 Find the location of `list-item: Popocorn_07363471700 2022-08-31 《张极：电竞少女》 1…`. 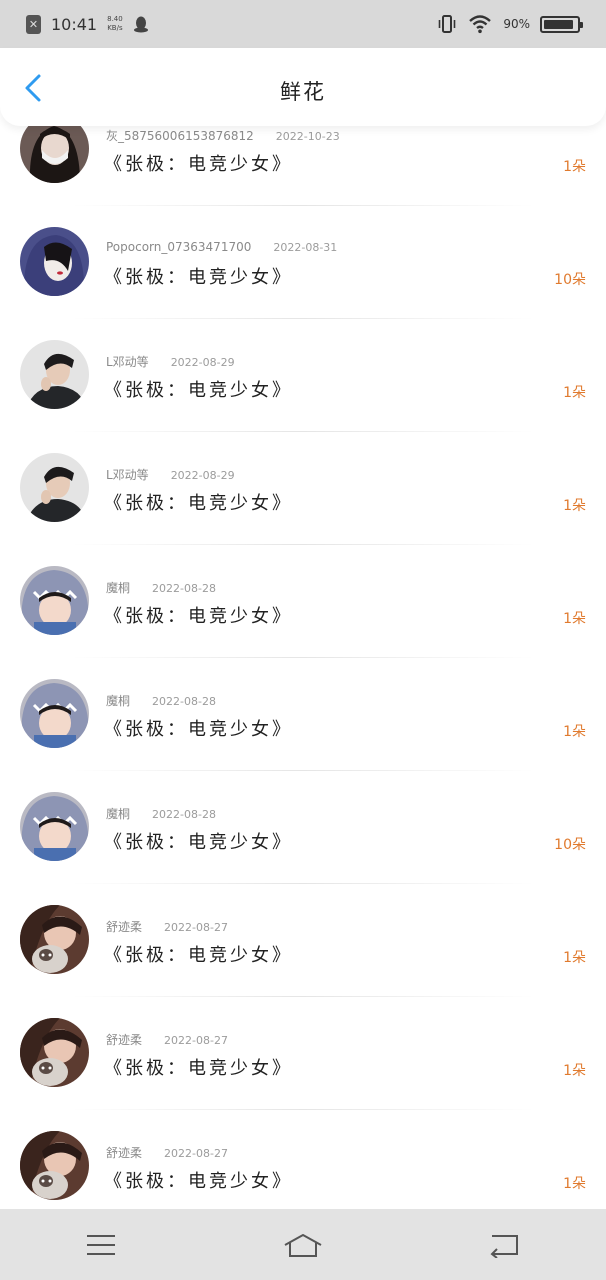

list-item: Popocorn_07363471700 2022-08-31 《张极：电竞少女》 1… is located at coordinates (303, 283).